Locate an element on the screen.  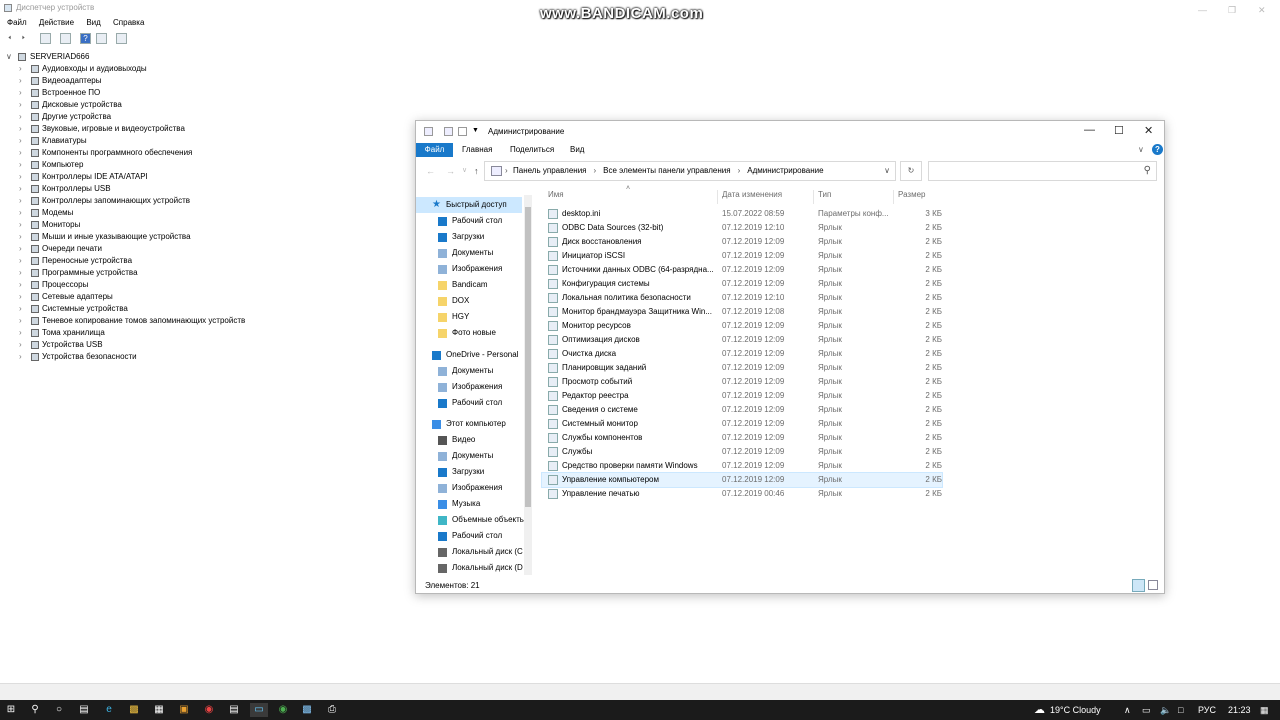
device-manager-taskbar-icon: ▭ is located at coordinates (259, 710).